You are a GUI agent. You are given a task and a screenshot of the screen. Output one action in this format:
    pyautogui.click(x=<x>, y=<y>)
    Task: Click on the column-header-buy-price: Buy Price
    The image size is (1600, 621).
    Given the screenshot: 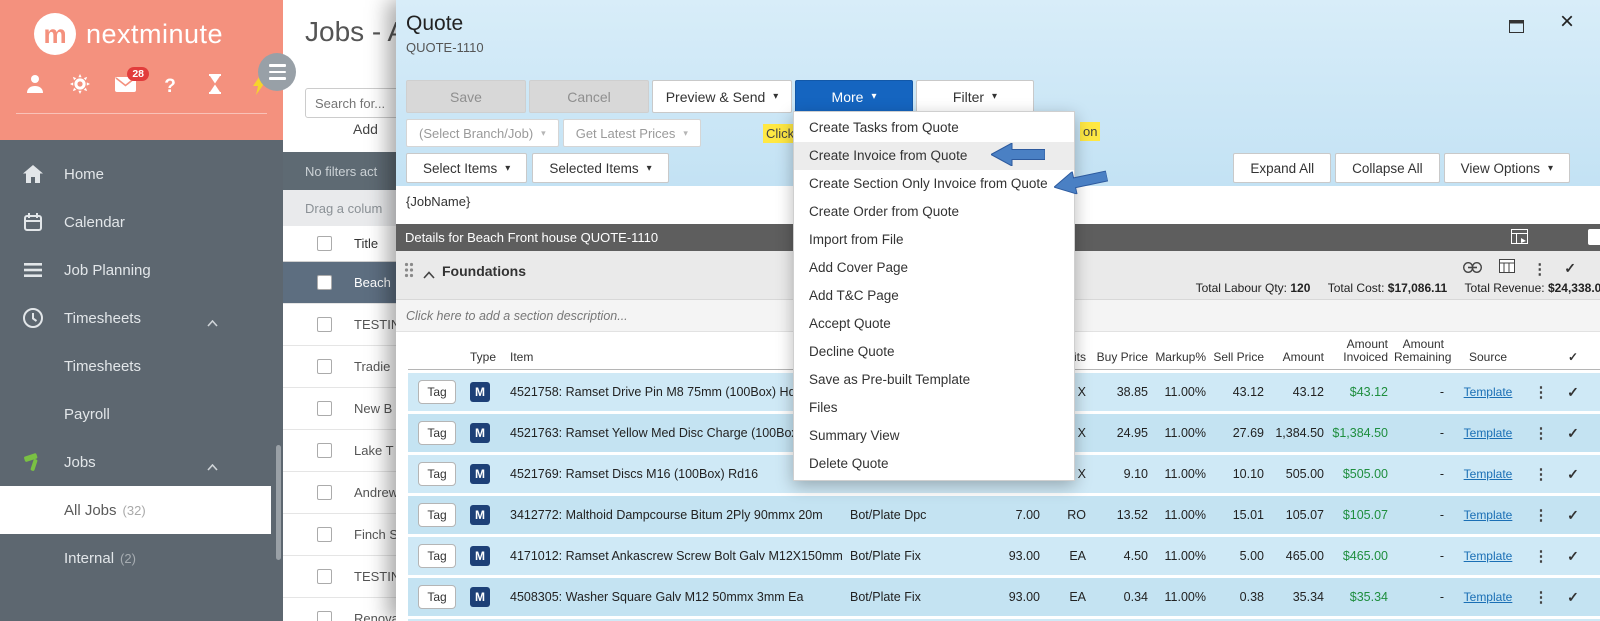 What is the action you would take?
    pyautogui.click(x=1124, y=360)
    